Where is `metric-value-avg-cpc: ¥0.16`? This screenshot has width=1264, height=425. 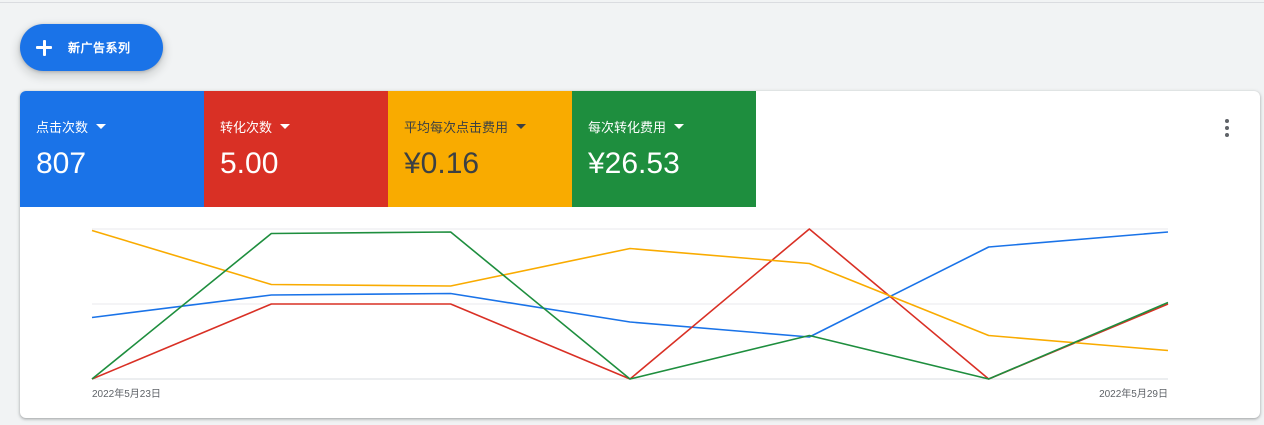
metric-value-avg-cpc: ¥0.16 is located at coordinates (442, 163).